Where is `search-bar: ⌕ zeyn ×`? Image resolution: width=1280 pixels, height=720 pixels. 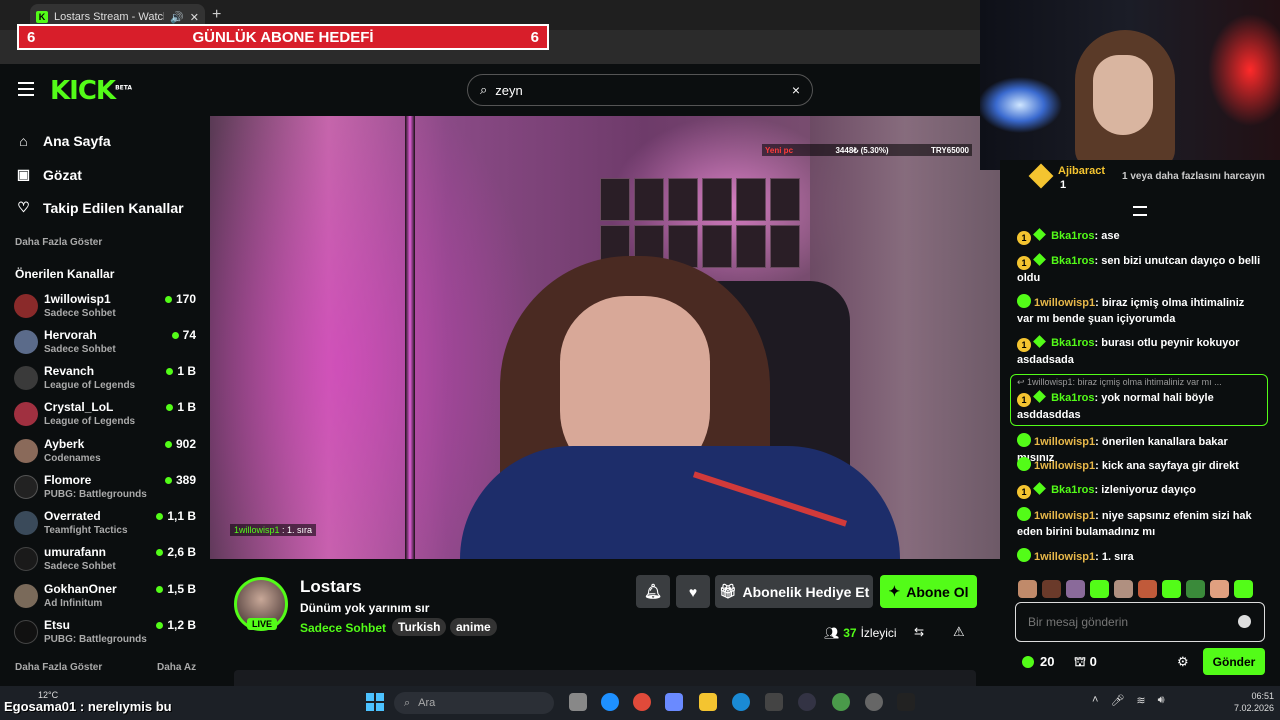 search-bar: ⌕ zeyn × is located at coordinates (640, 90).